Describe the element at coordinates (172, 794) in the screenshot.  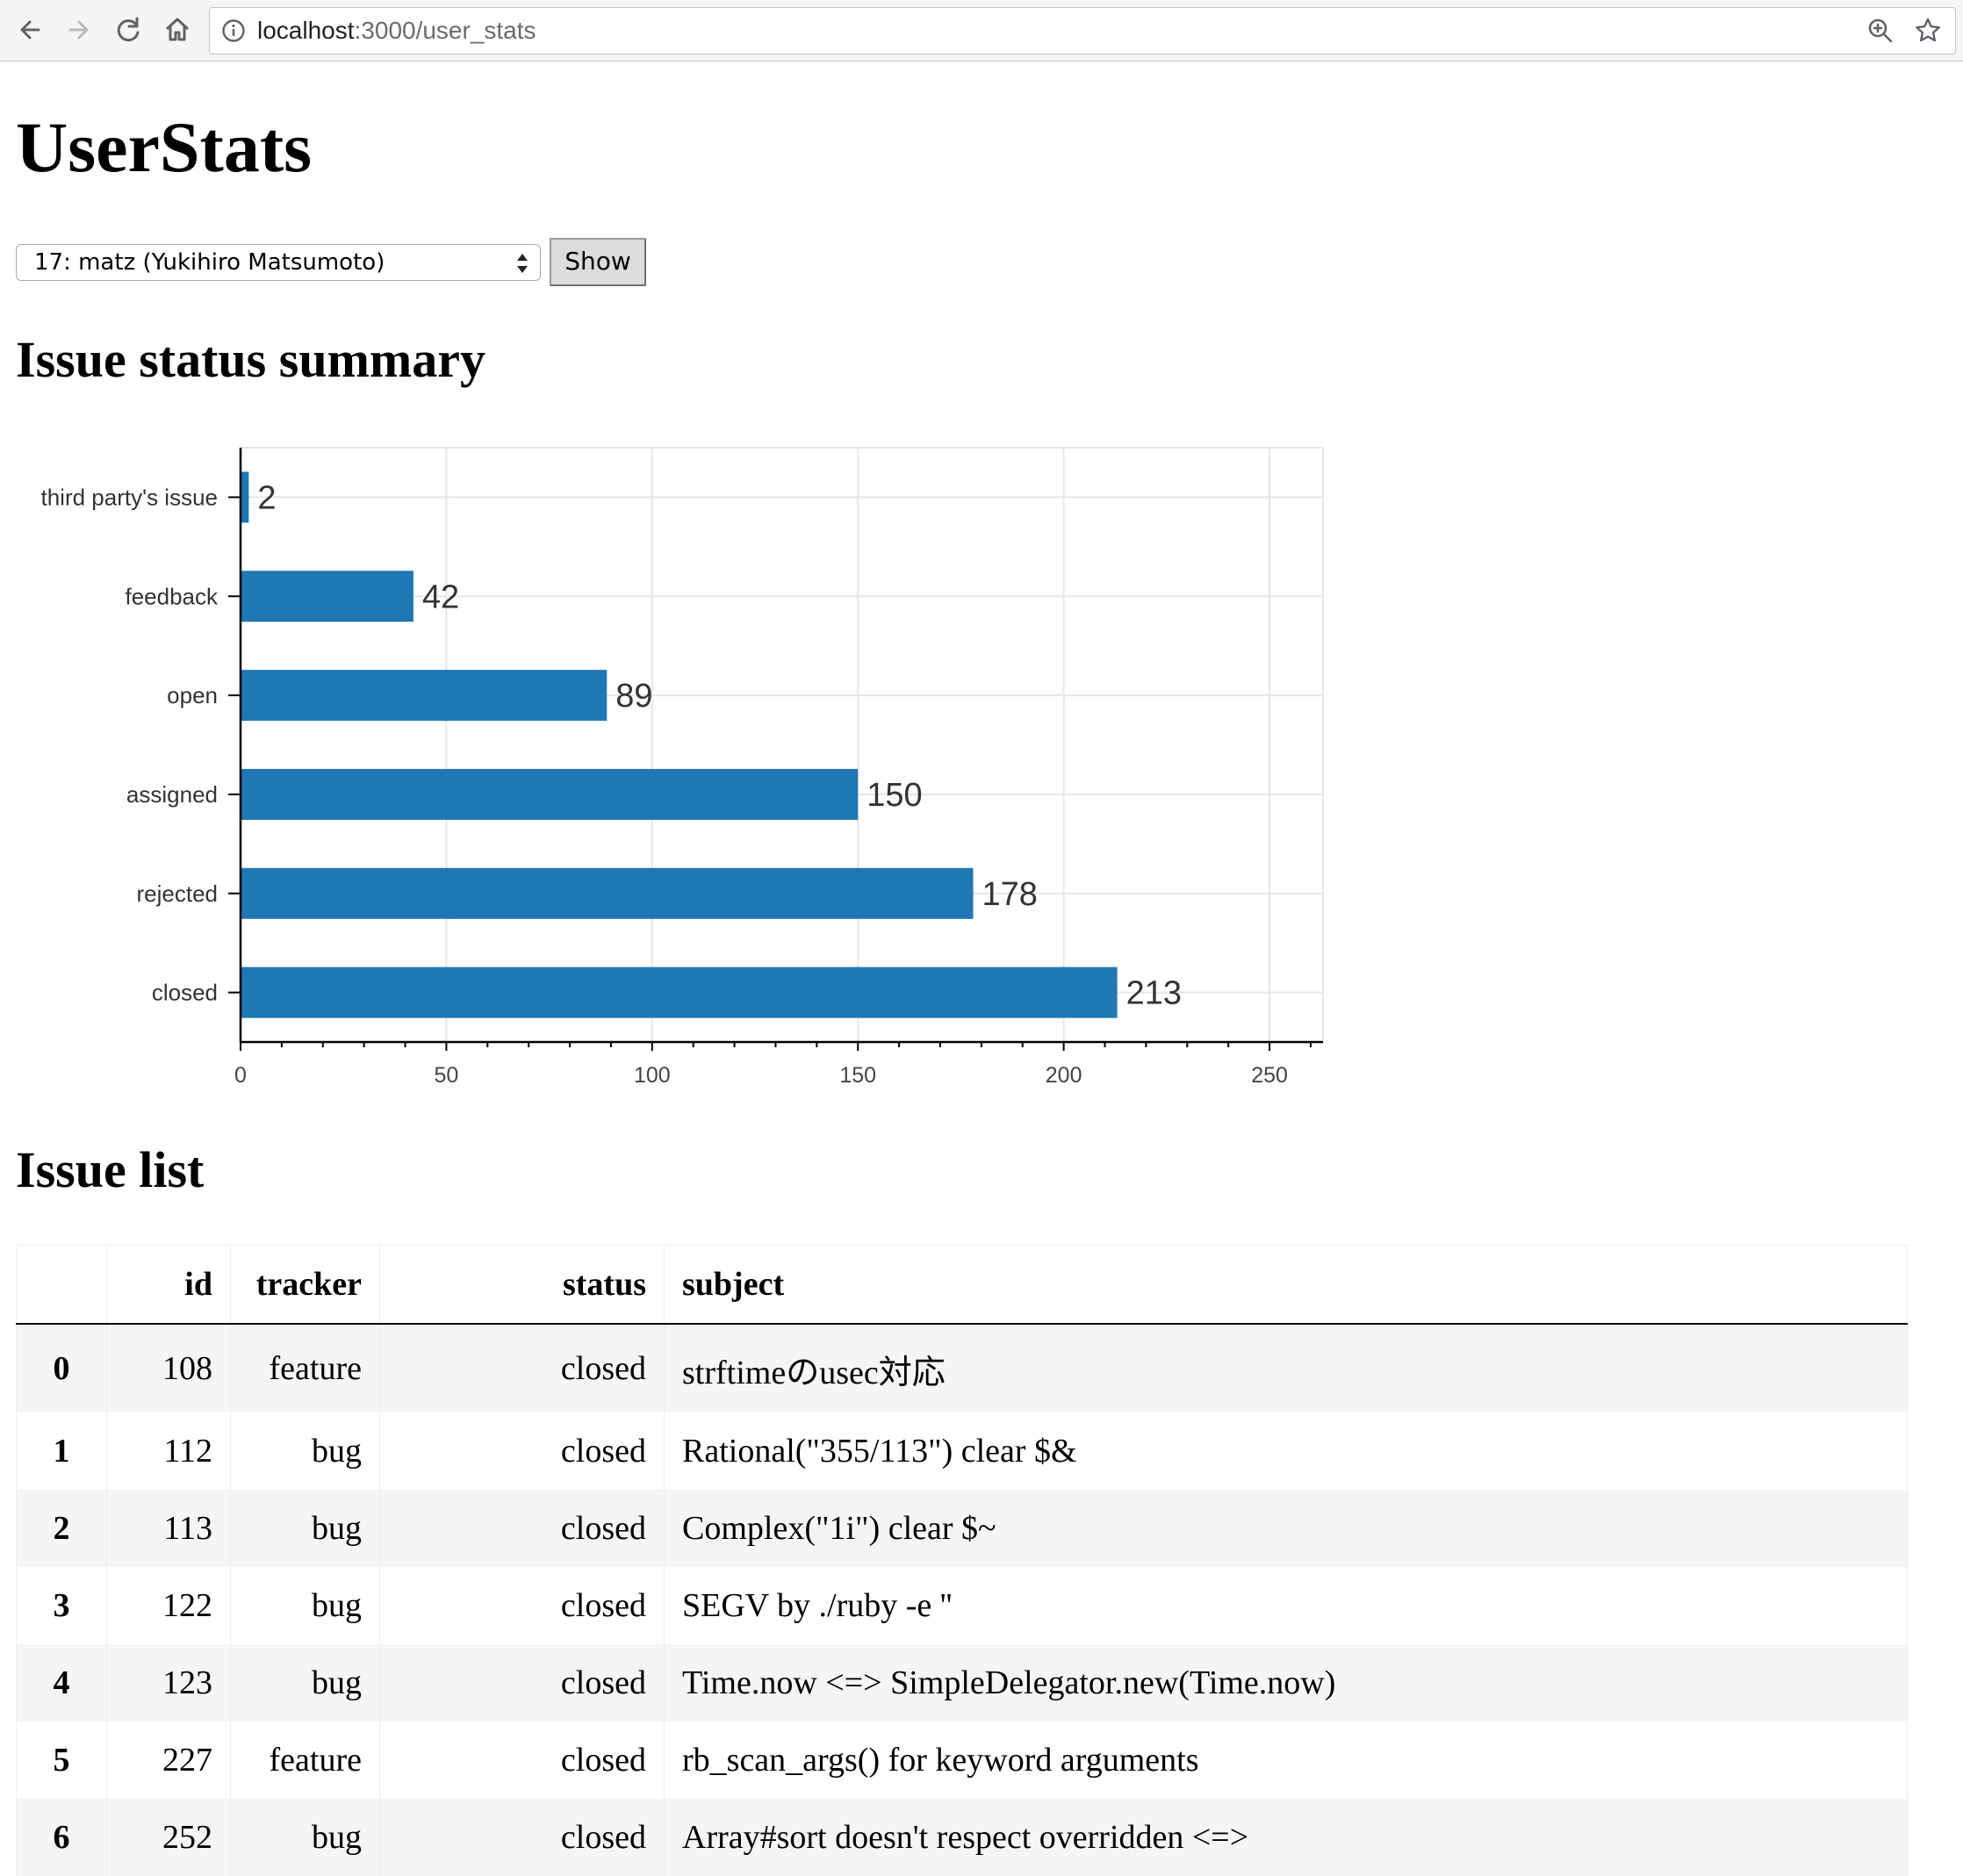
I see `y-tick-label: assigned` at that location.